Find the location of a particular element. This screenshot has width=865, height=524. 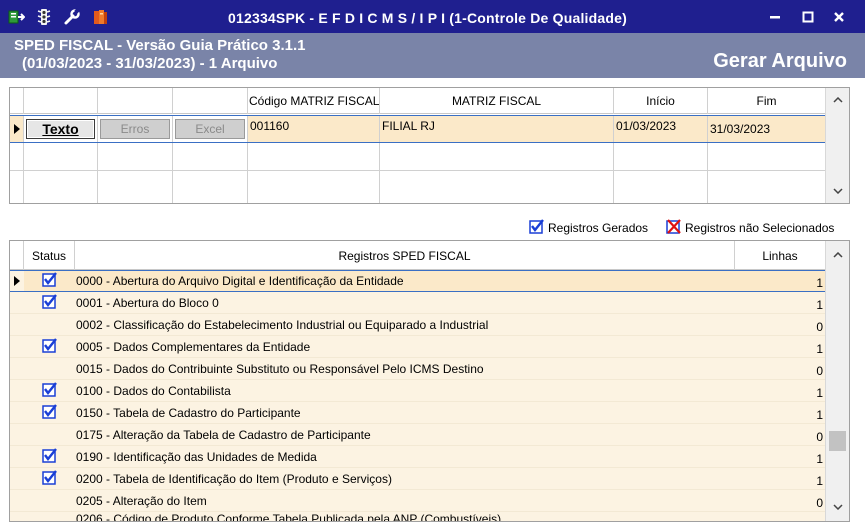

maximize-button is located at coordinates (808, 17).